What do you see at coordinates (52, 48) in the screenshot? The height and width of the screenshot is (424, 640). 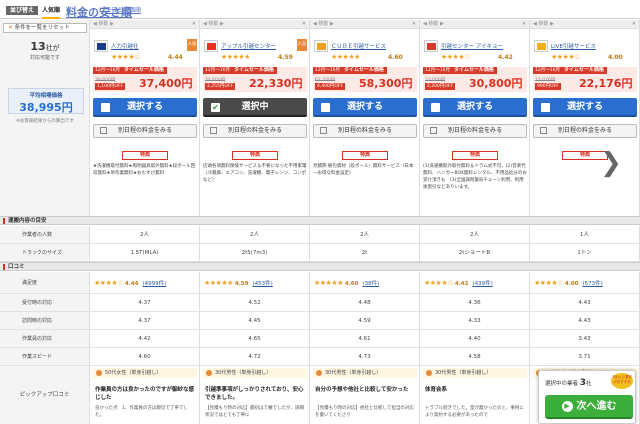 I see `count-unit: 社が` at bounding box center [52, 48].